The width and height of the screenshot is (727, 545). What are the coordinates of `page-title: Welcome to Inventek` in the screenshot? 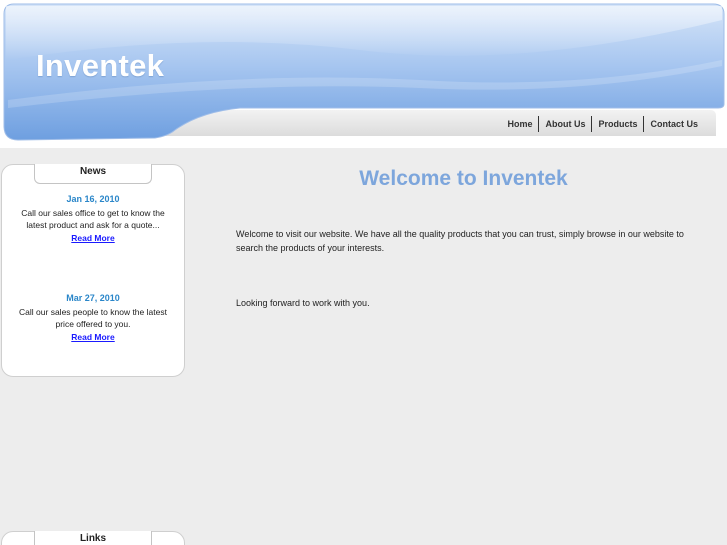 It's located at (463, 178).